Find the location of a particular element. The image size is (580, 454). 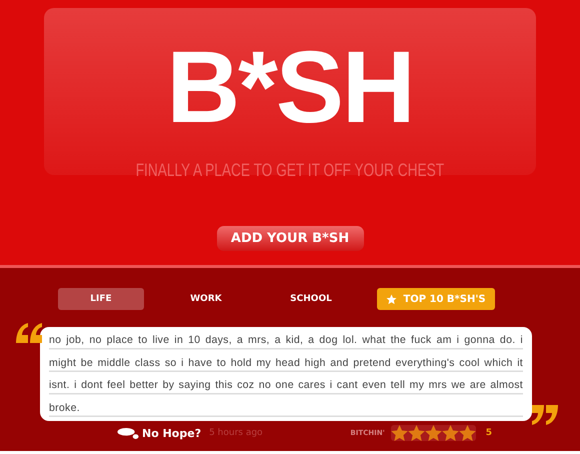

star-rating is located at coordinates (433, 433).